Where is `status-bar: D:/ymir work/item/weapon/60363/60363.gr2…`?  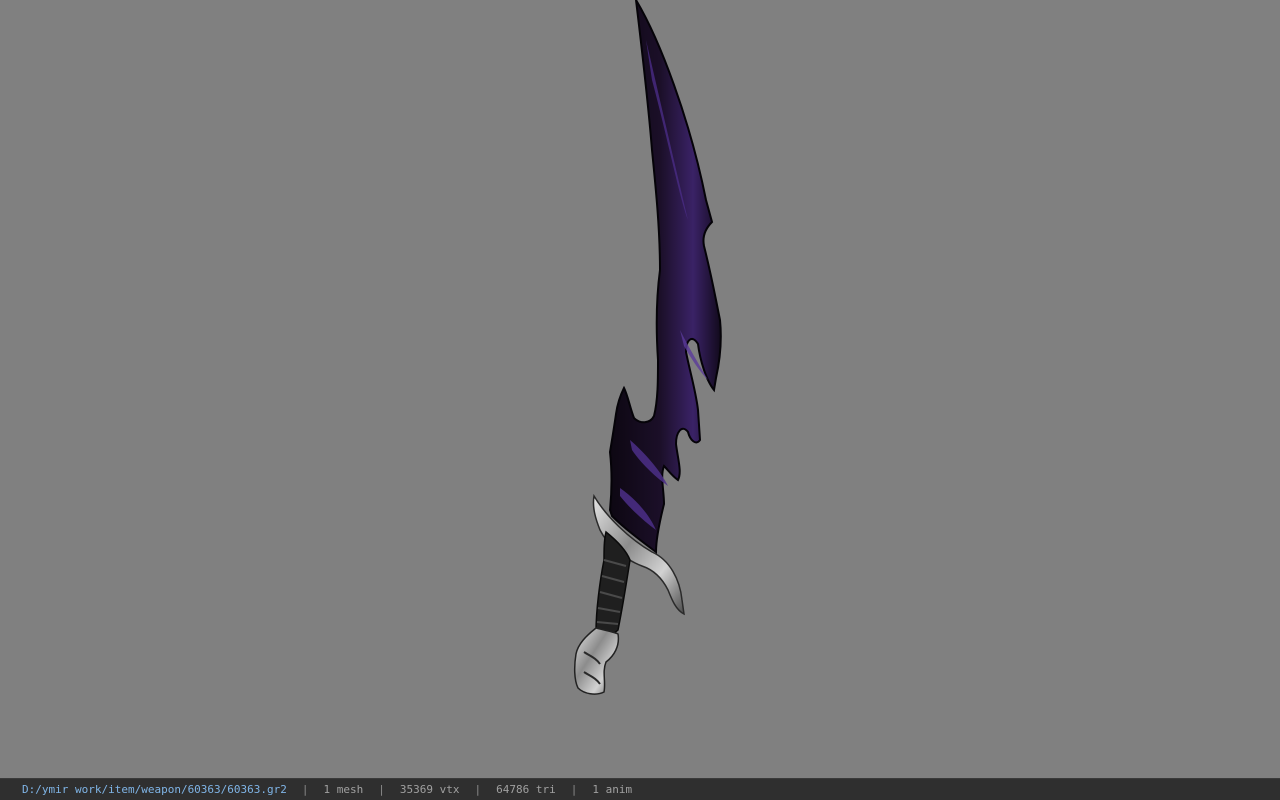
status-bar: D:/ymir work/item/weapon/60363/60363.gr2… is located at coordinates (640, 789).